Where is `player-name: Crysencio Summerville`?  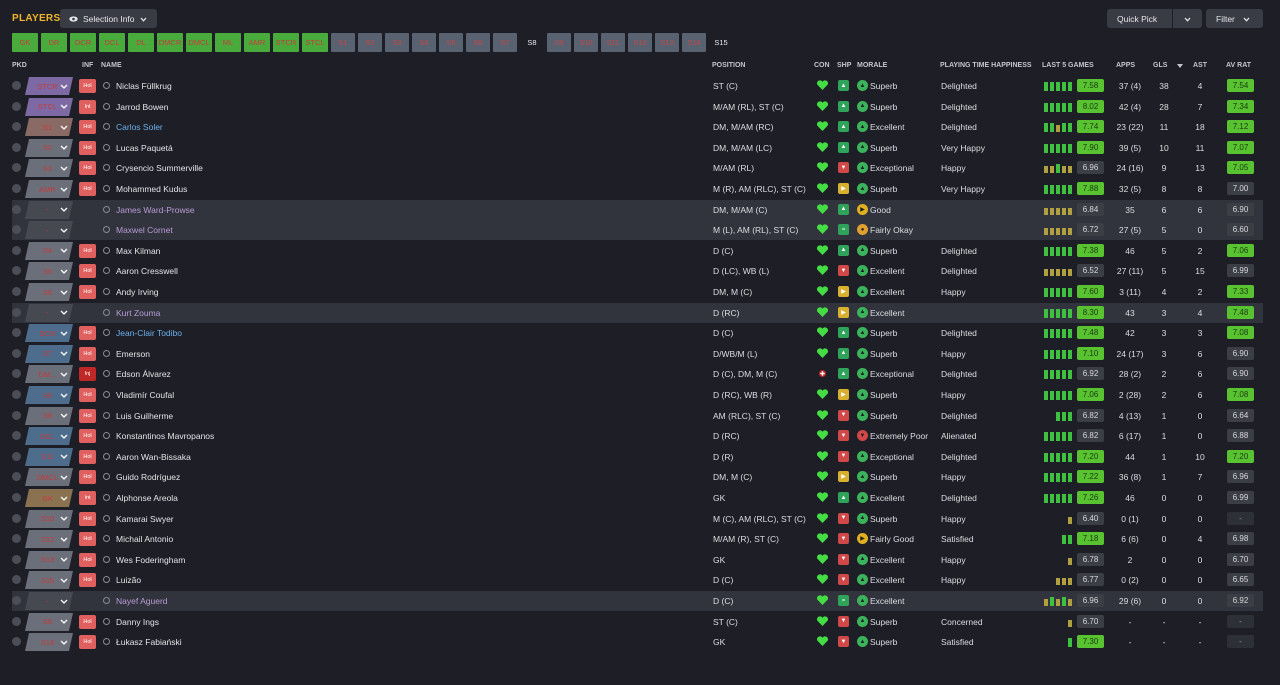
player-name: Crysencio Summerville is located at coordinates (159, 168).